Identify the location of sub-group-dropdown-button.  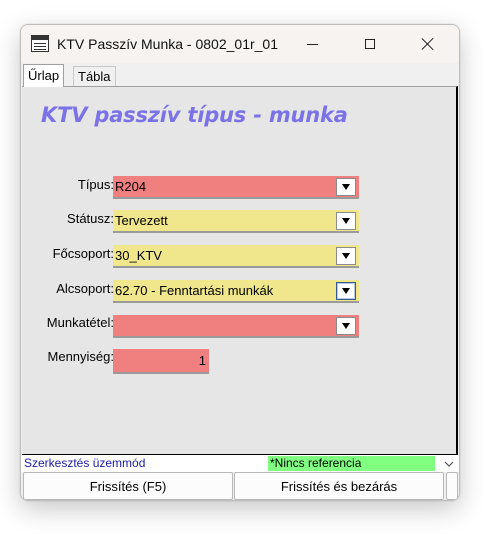
(346, 291).